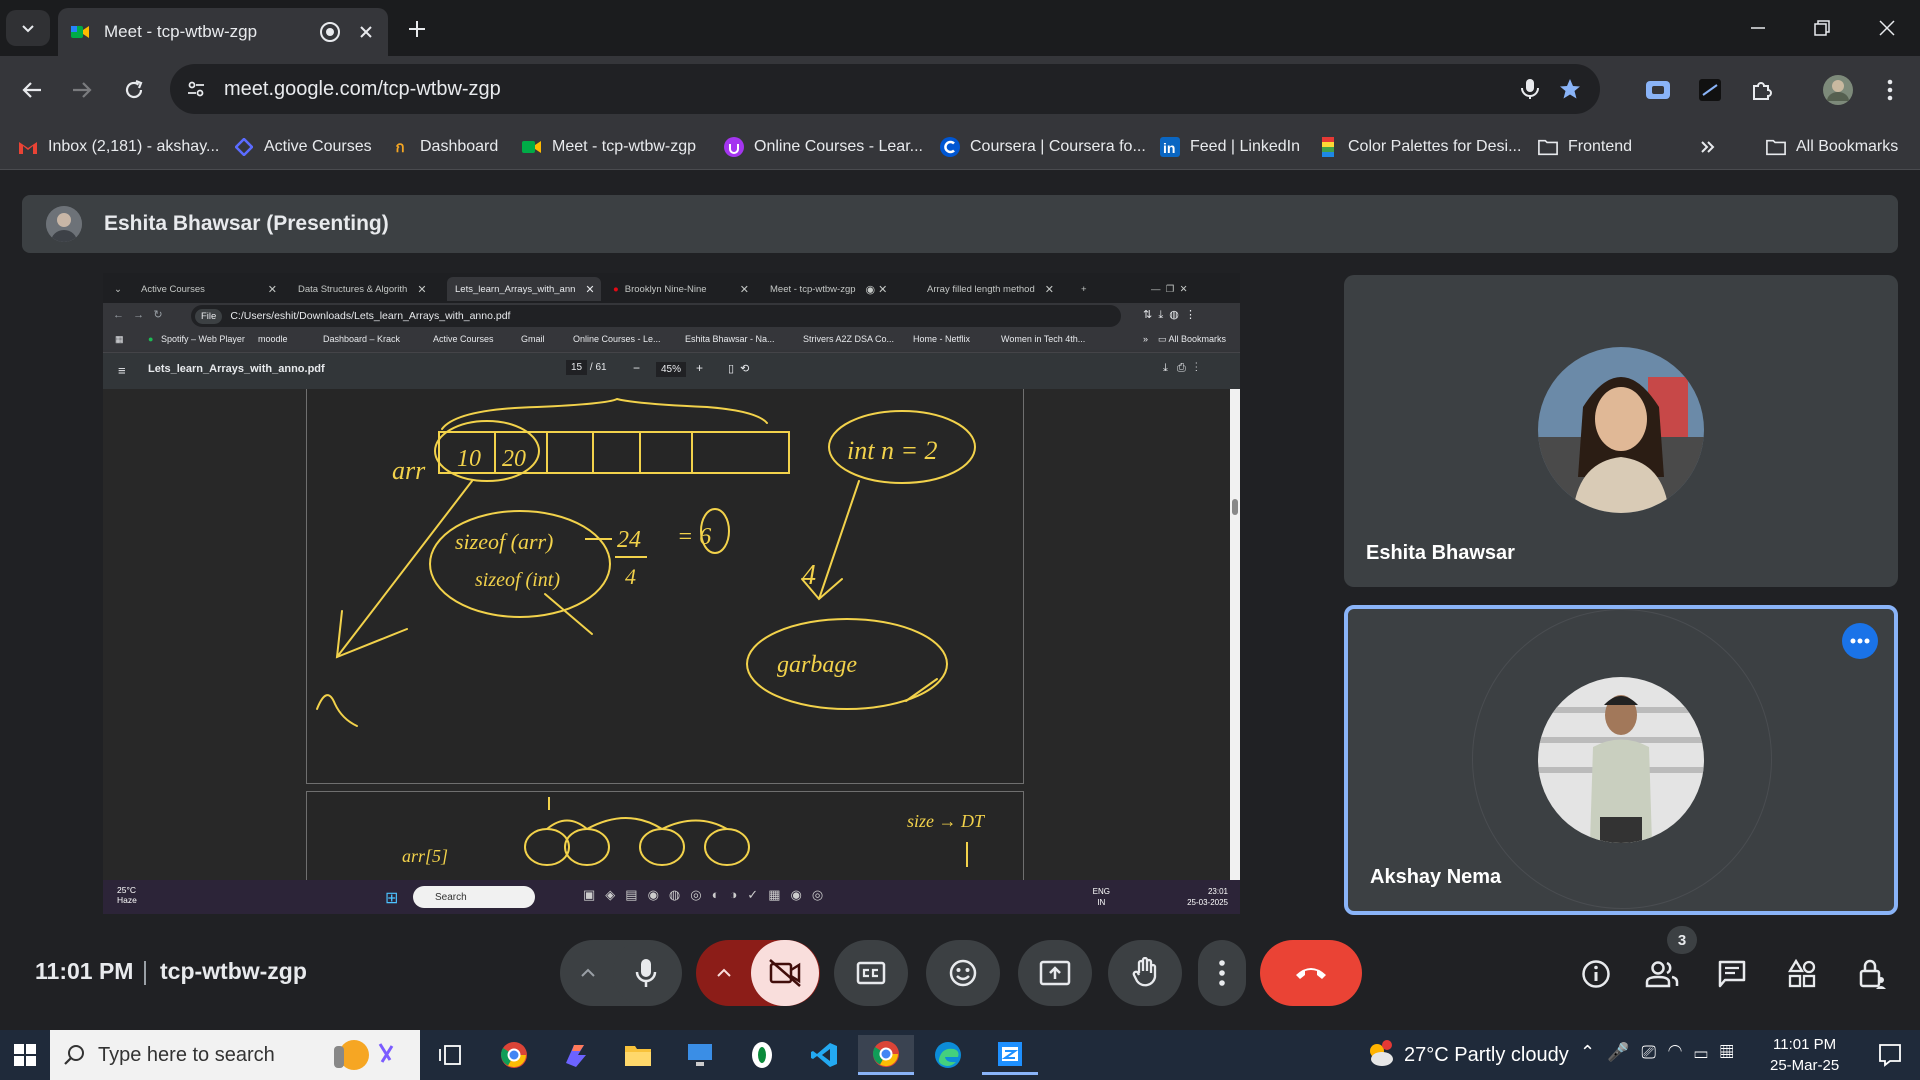 This screenshot has height=1080, width=1920. I want to click on chevron-down-icon, so click(28, 29).